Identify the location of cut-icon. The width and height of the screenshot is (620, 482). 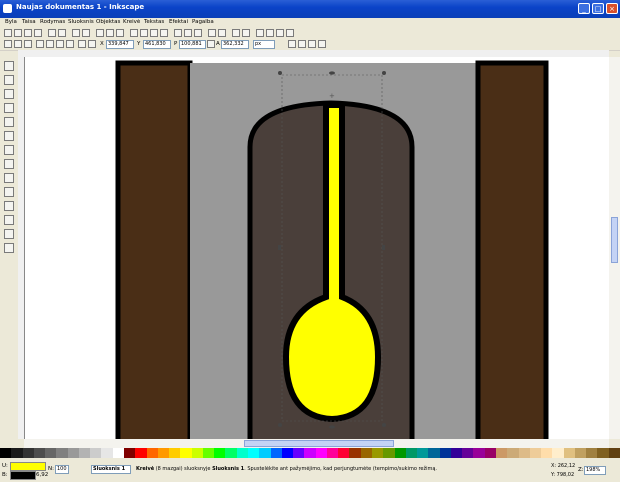
(110, 33).